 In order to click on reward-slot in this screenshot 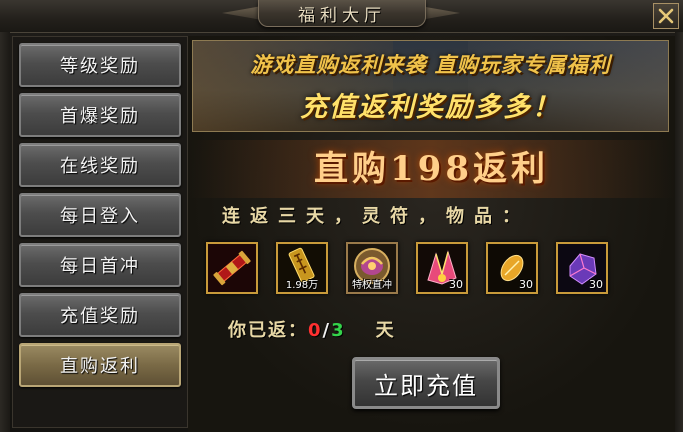, I will do `click(232, 268)`.